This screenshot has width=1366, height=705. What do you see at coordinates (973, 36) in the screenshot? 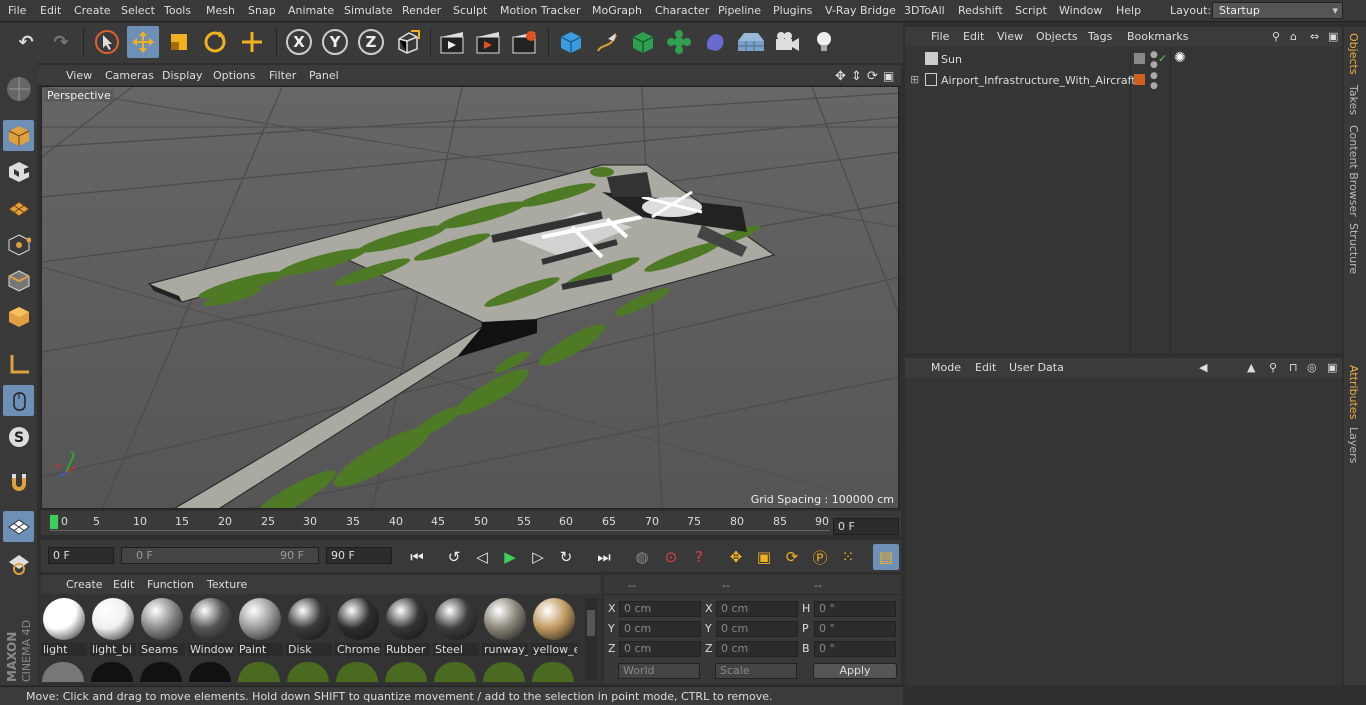
I see `objects-menu-edit: Edit` at bounding box center [973, 36].